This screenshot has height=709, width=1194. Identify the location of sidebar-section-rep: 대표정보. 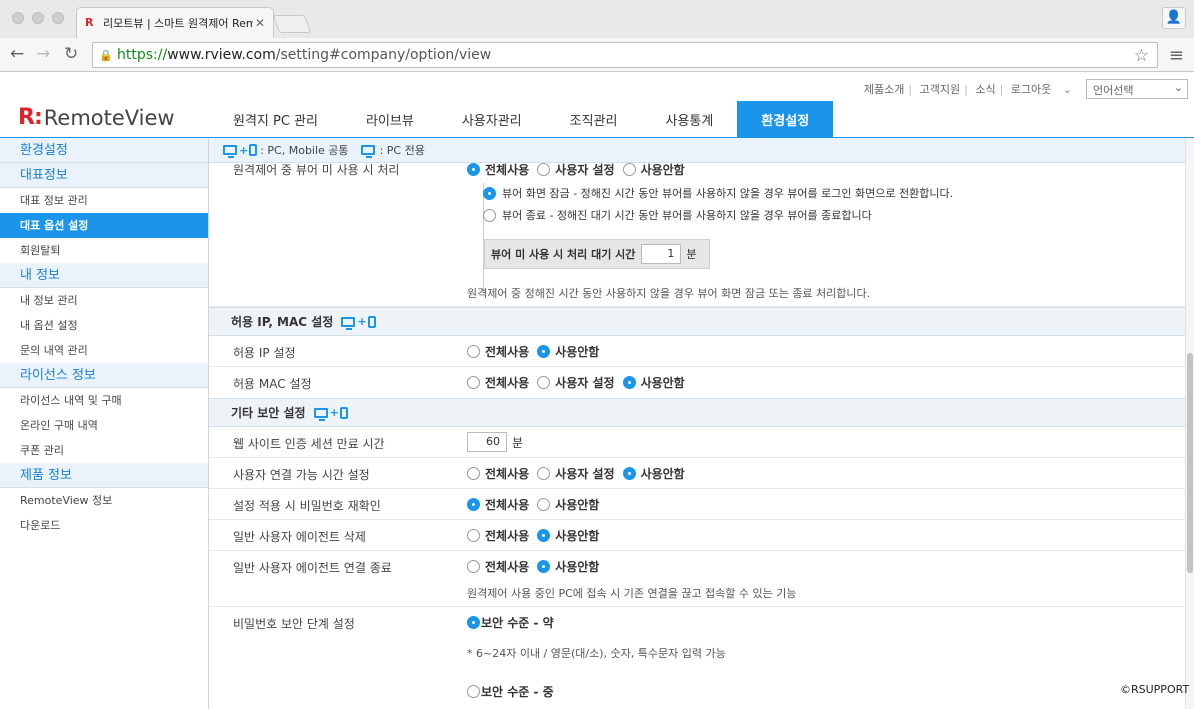
(104, 175).